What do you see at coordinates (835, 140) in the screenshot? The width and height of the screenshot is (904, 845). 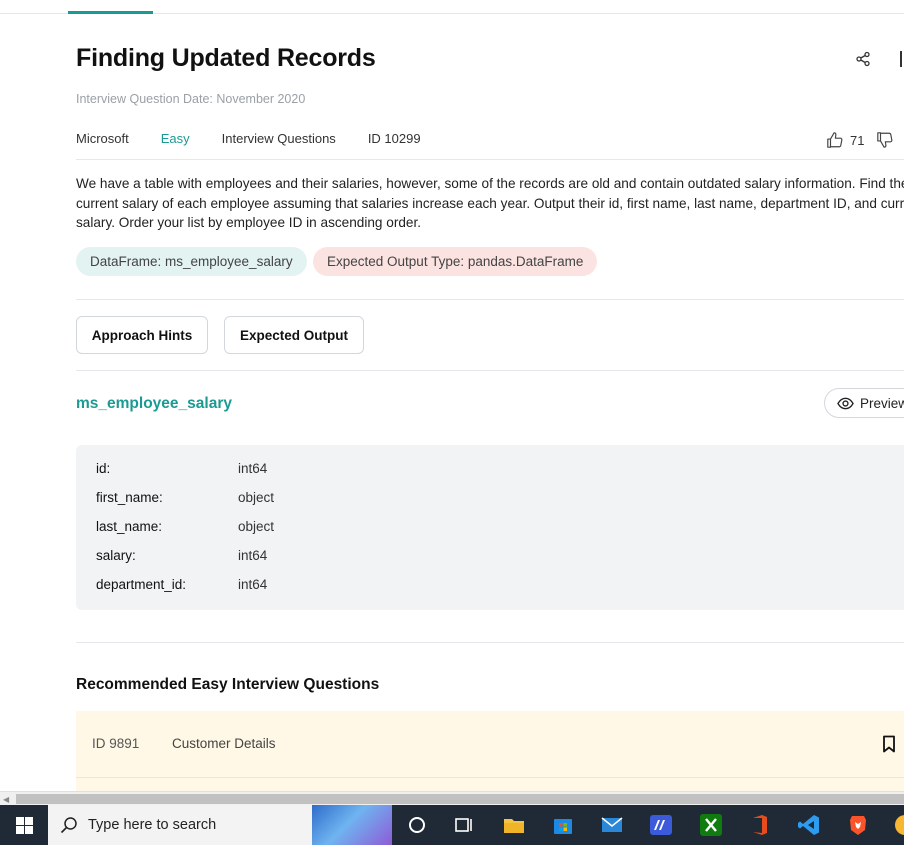 I see `thumbs-up-icon` at bounding box center [835, 140].